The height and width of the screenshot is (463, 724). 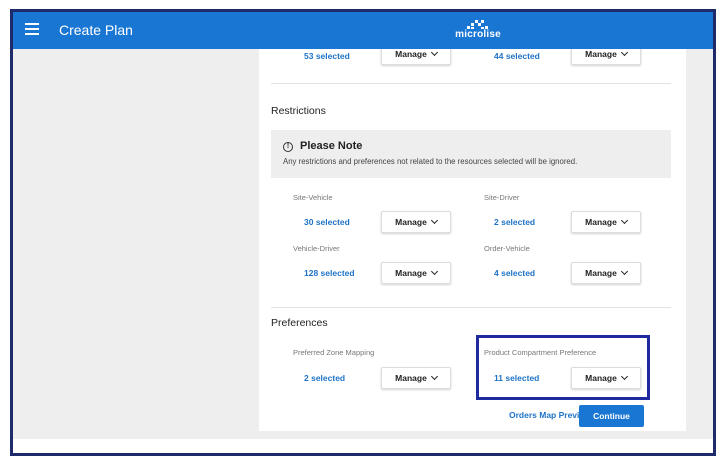 I want to click on site-driver-manage-button: Manage, so click(x=606, y=222).